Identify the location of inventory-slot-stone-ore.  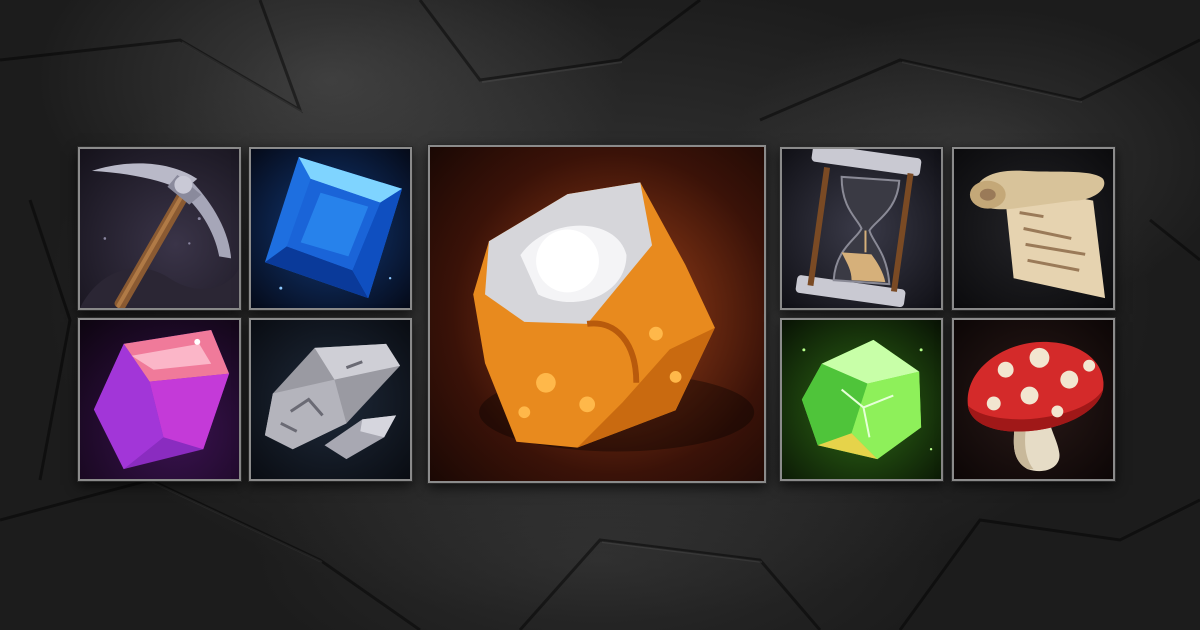
(330, 399).